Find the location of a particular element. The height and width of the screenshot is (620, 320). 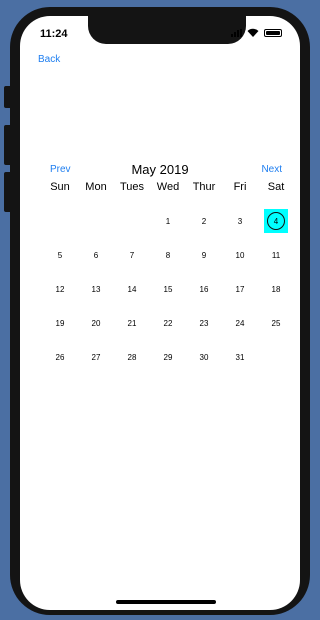

back-button: Back is located at coordinates (49, 59).